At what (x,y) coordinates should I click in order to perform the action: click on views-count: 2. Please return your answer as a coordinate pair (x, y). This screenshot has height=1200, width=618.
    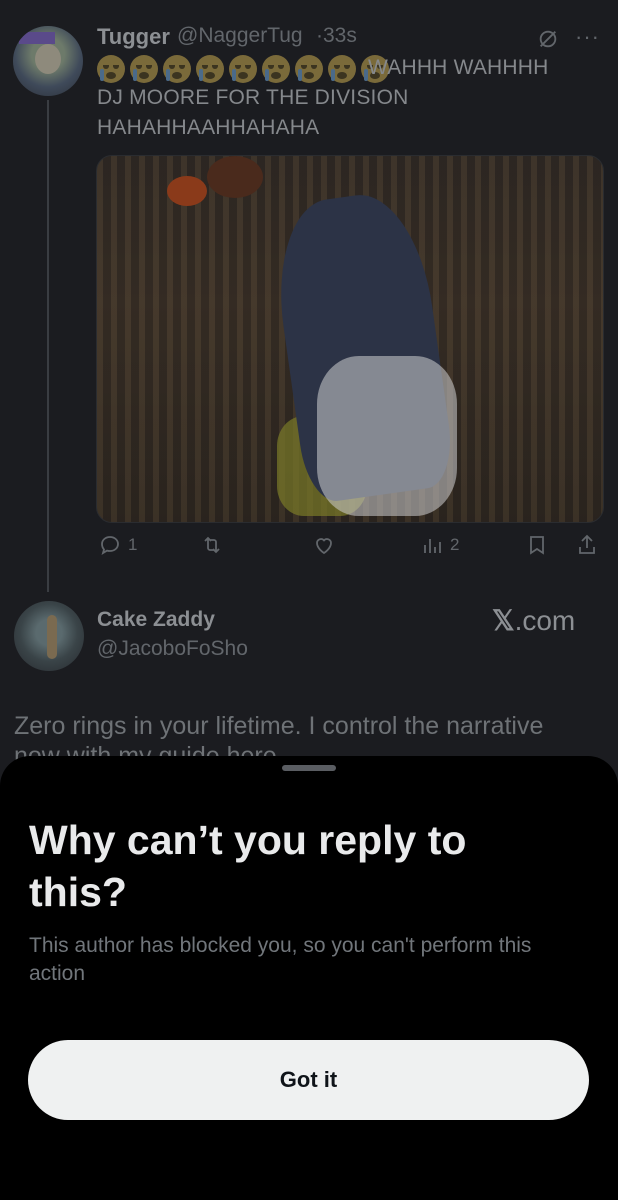
    Looking at the image, I should click on (455, 544).